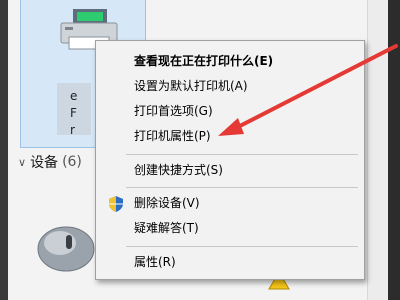 Image resolution: width=400 pixels, height=300 pixels. I want to click on window-left-edge, so click(4, 150).